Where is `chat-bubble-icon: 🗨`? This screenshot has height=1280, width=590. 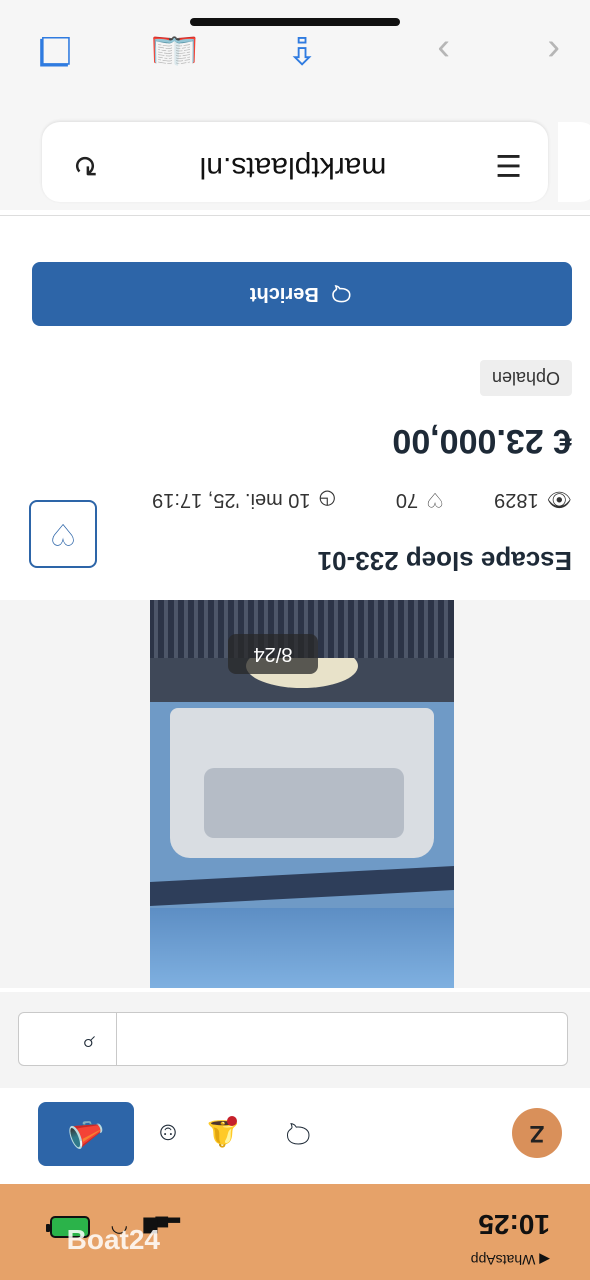 chat-bubble-icon: 🗨 is located at coordinates (341, 293).